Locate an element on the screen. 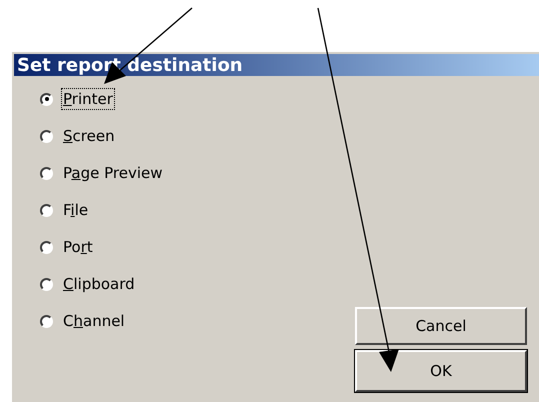  option-label: Port is located at coordinates (78, 247).